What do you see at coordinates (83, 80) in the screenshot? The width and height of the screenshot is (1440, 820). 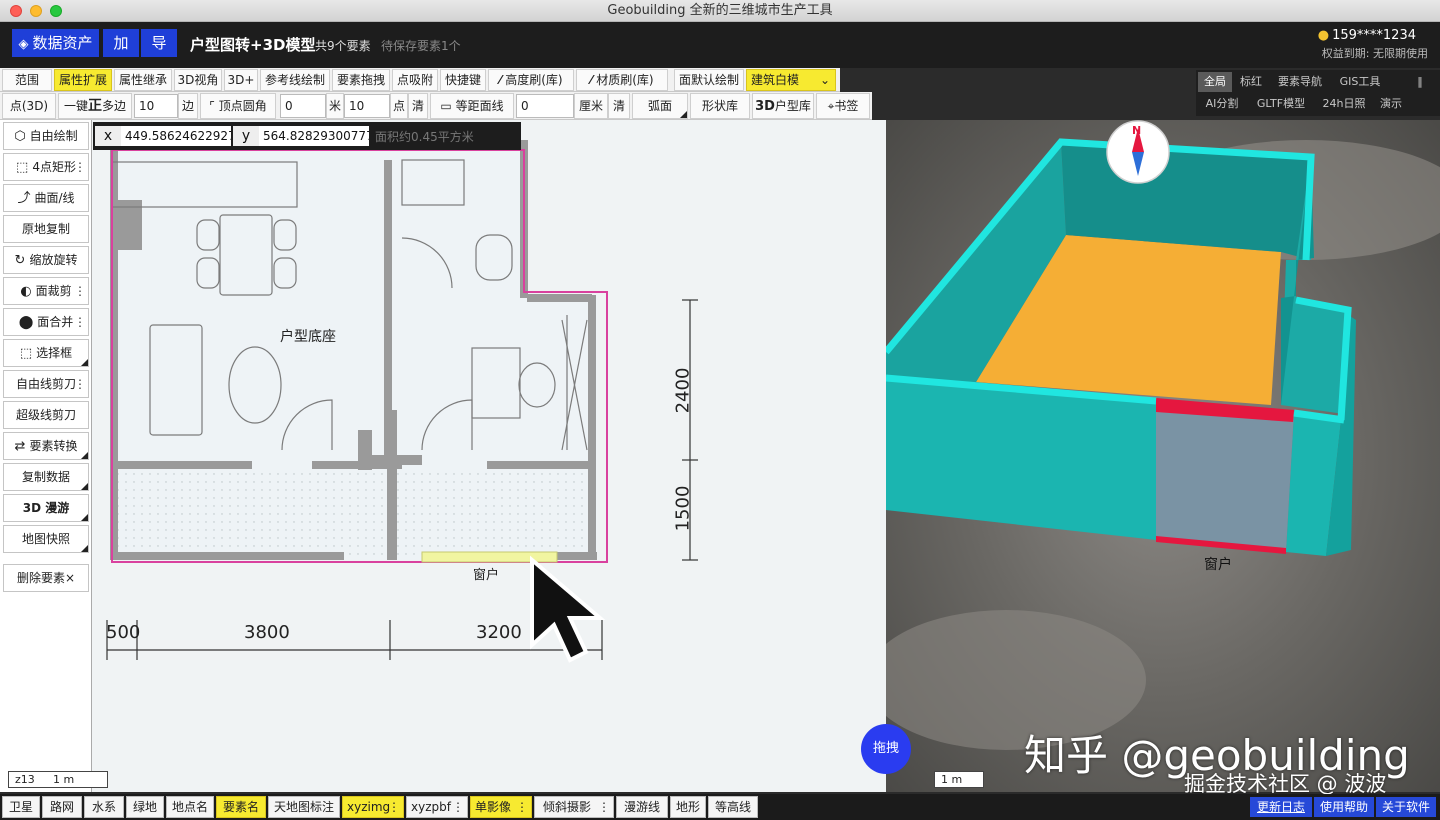 I see `attr-extend-button: 属性扩展` at bounding box center [83, 80].